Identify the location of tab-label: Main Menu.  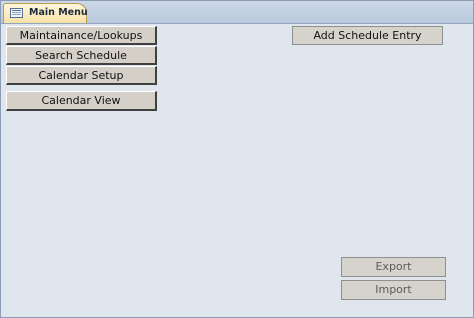
(58, 12).